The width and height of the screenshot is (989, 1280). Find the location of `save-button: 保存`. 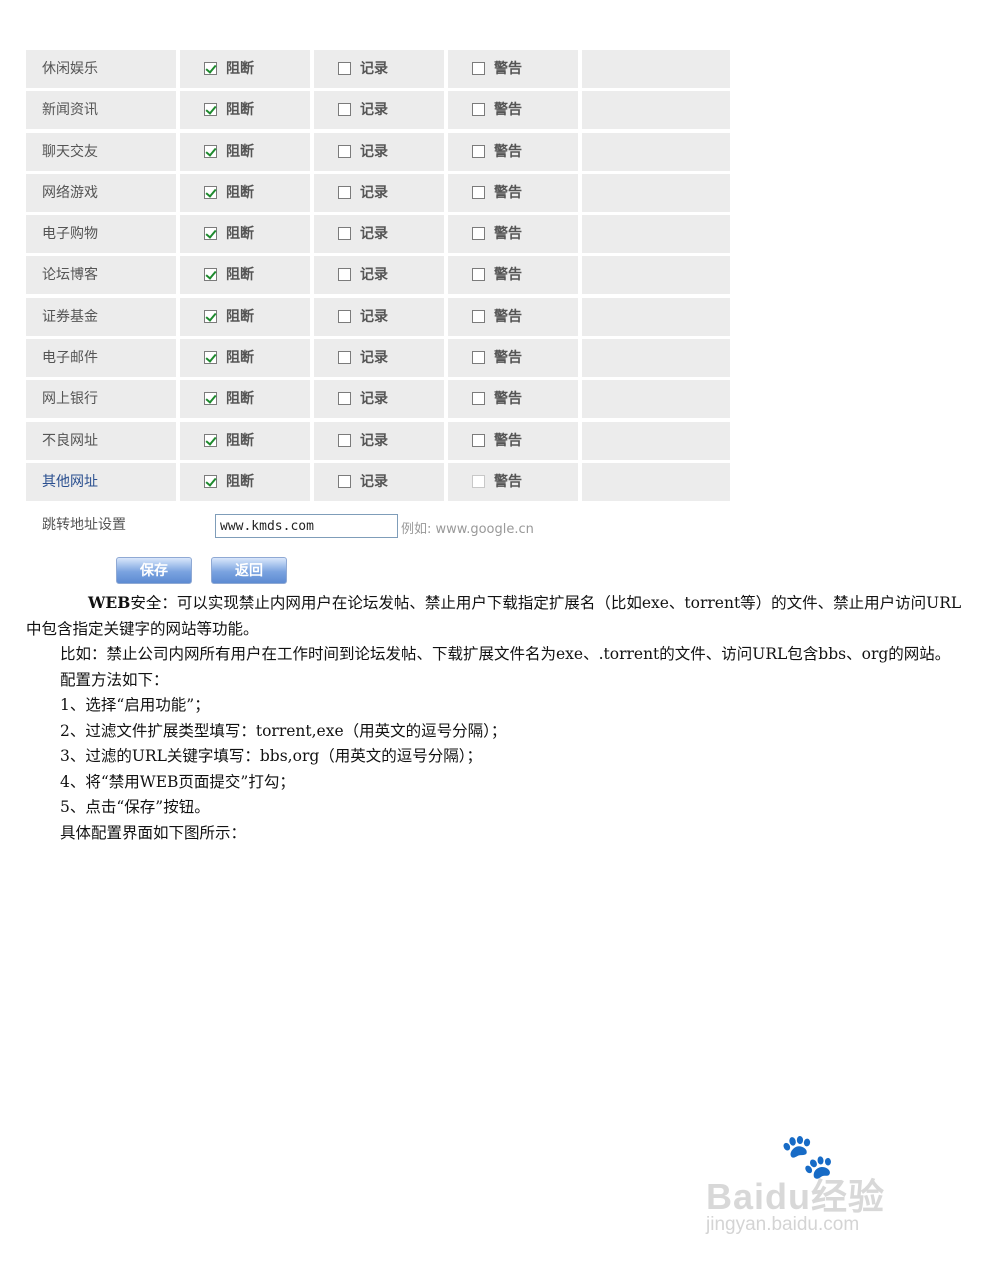

save-button: 保存 is located at coordinates (154, 570).